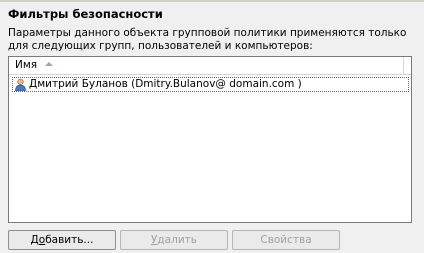 This screenshot has width=424, height=253. I want to click on user-icon, so click(20, 84).